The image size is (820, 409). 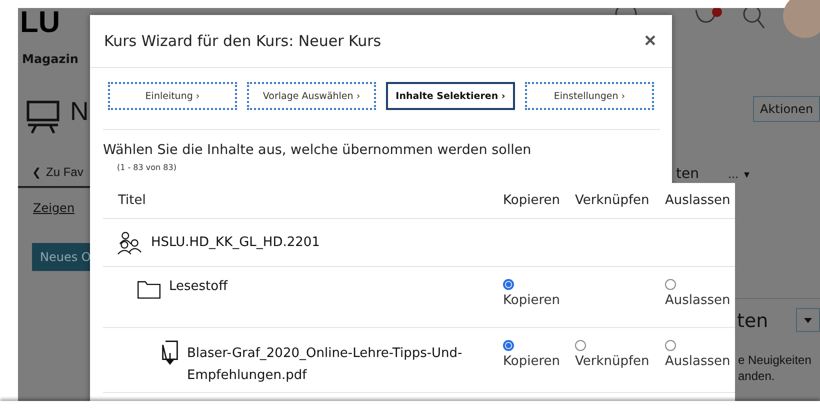 I want to click on file-download-icon, so click(x=170, y=353).